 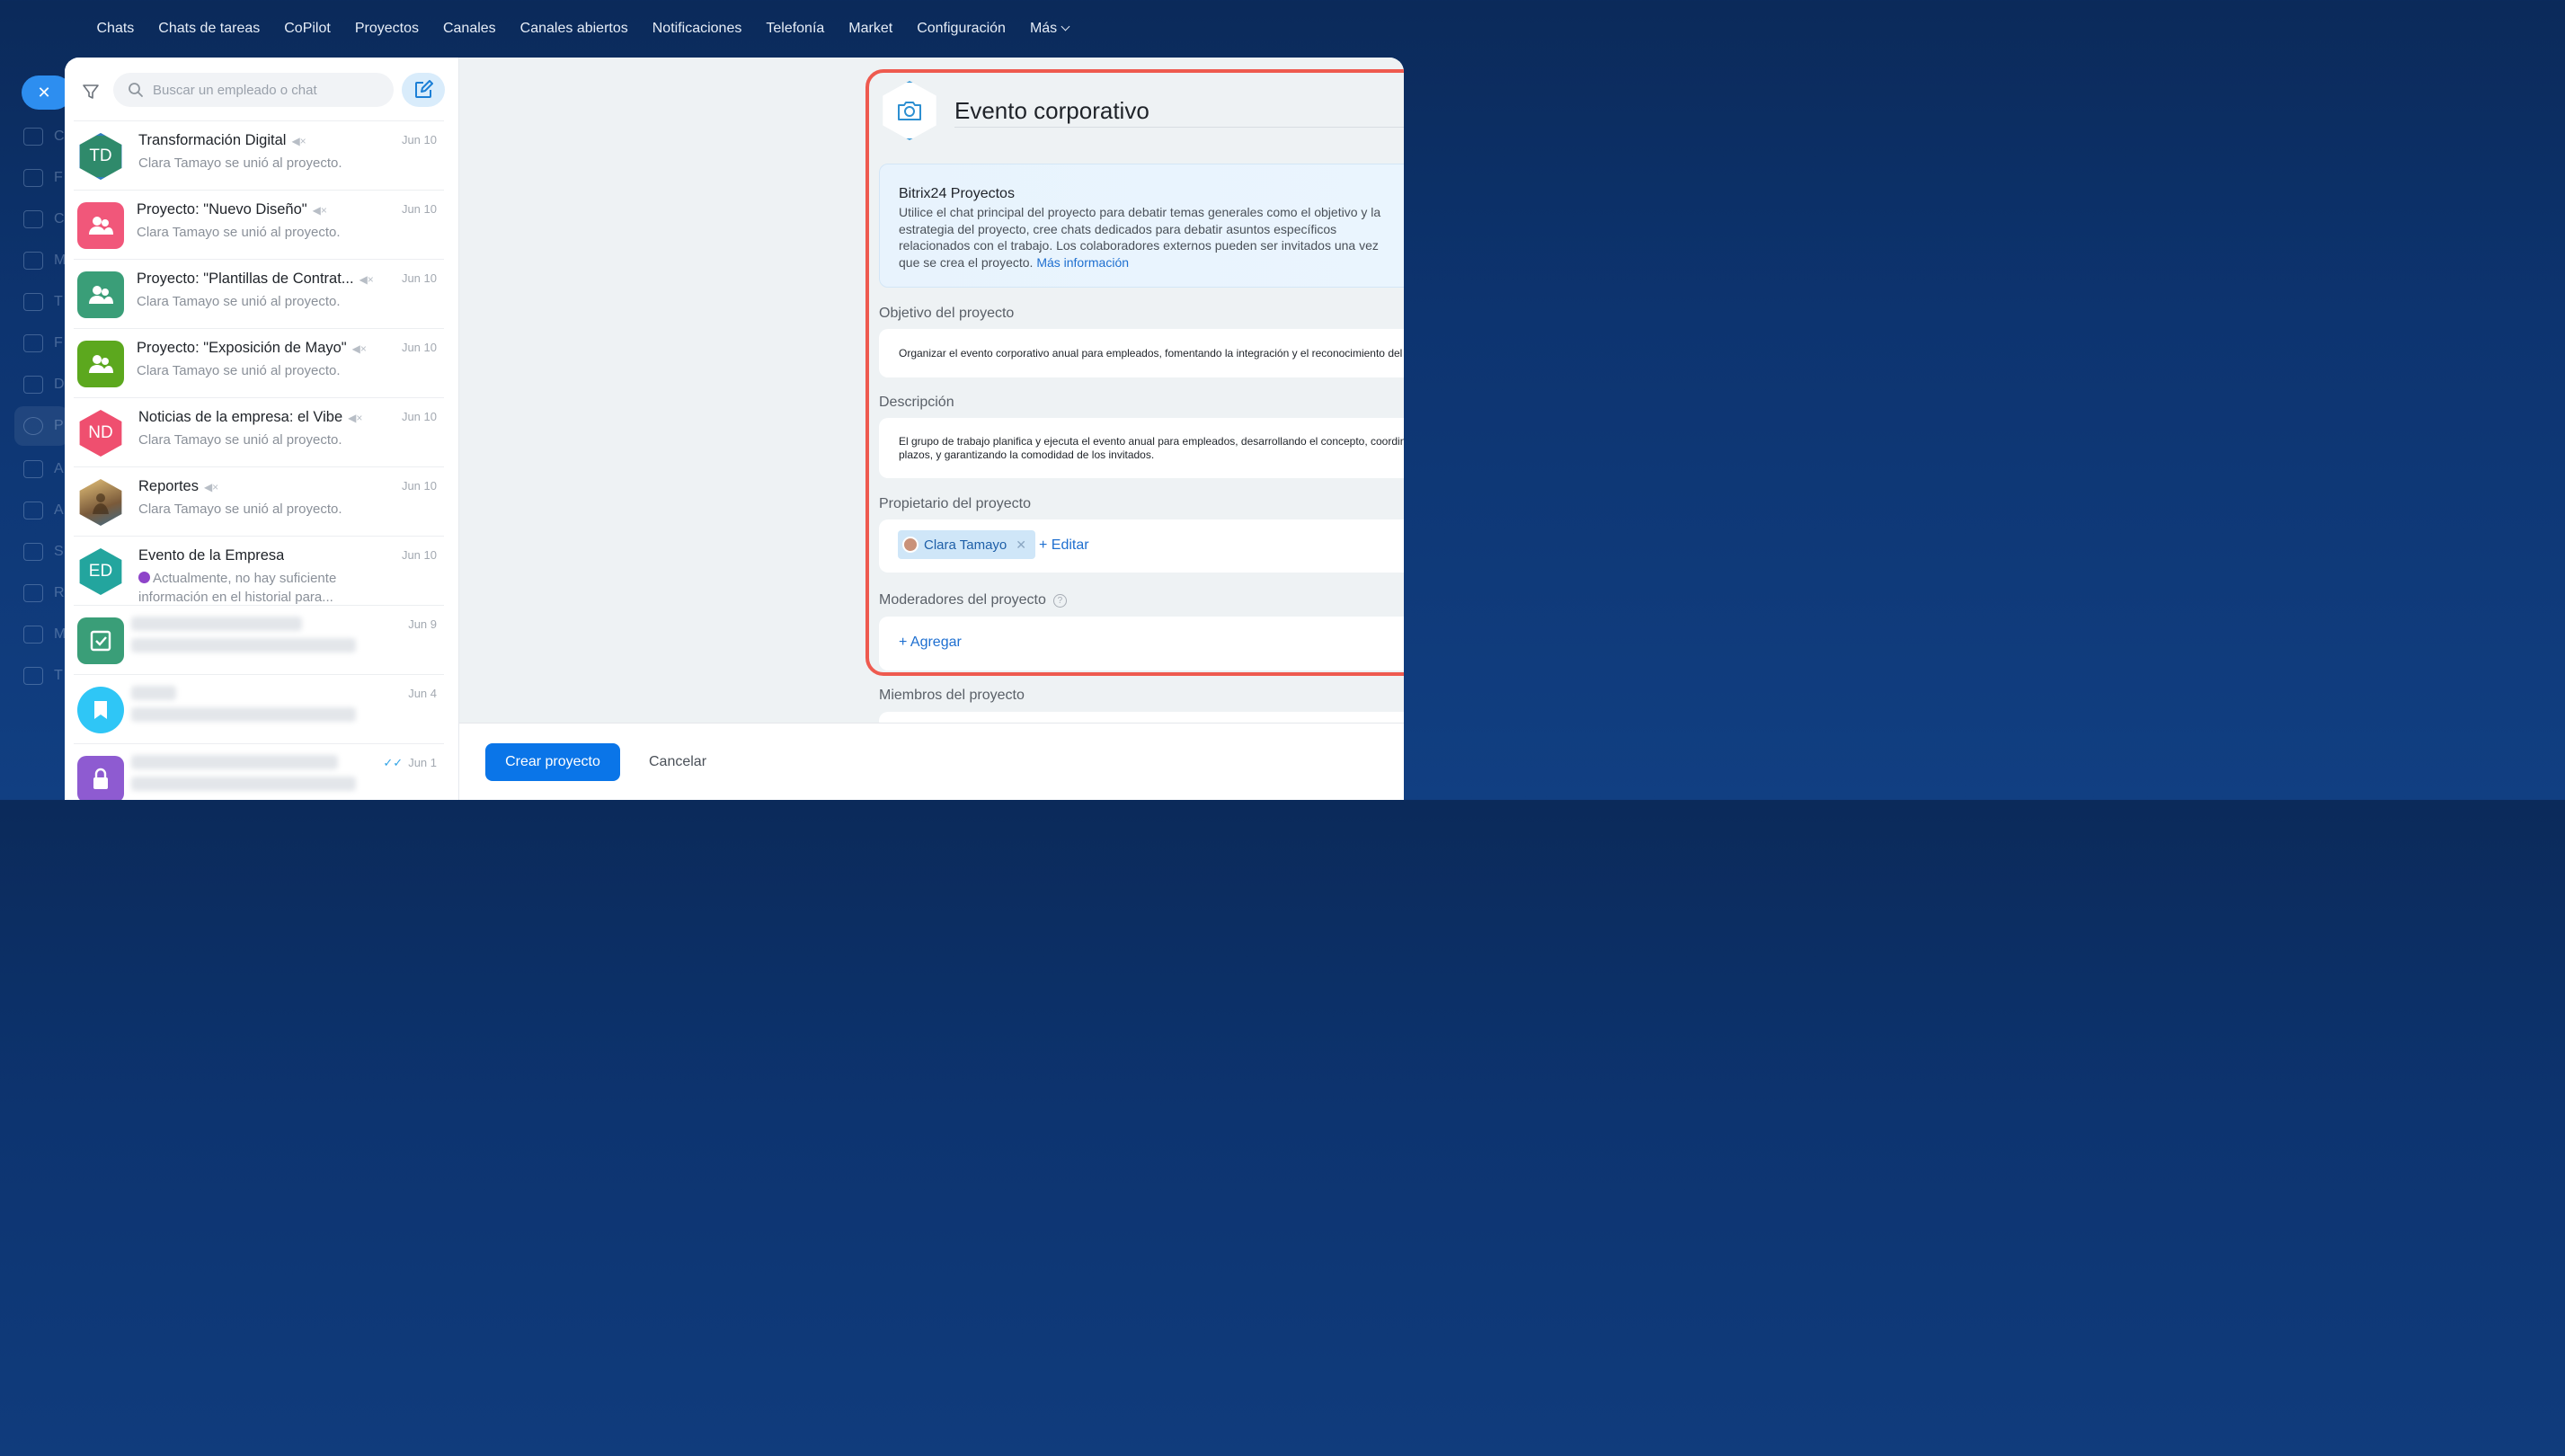 What do you see at coordinates (697, 29) in the screenshot?
I see `nav-notifications: Notificaciones` at bounding box center [697, 29].